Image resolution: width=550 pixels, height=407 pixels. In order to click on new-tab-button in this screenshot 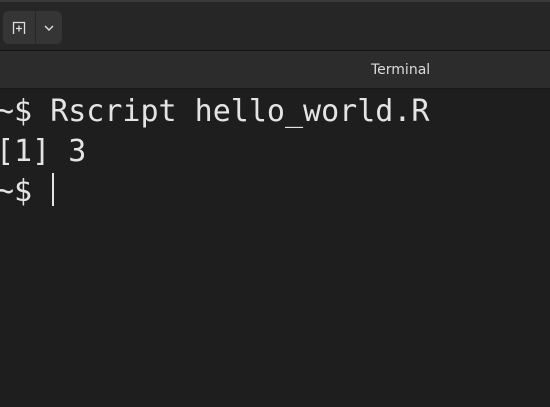, I will do `click(19, 27)`.